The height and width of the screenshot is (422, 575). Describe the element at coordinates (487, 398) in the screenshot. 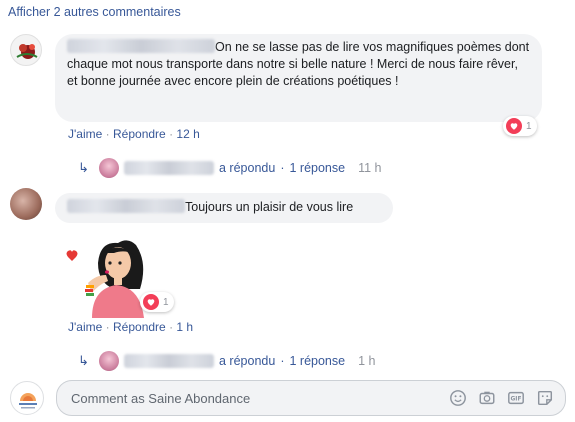

I see `camera-icon` at that location.